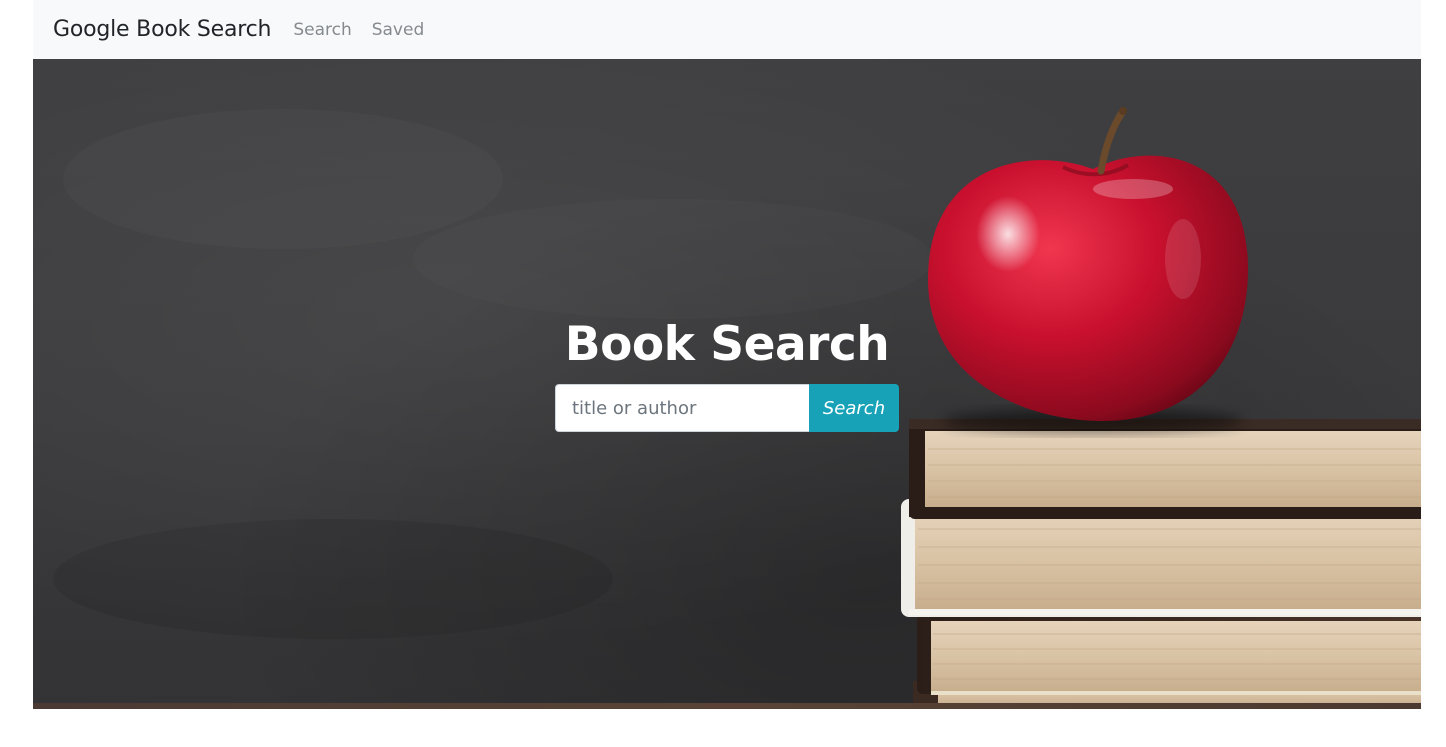 The image size is (1446, 747). What do you see at coordinates (854, 408) in the screenshot?
I see `search-button: Search` at bounding box center [854, 408].